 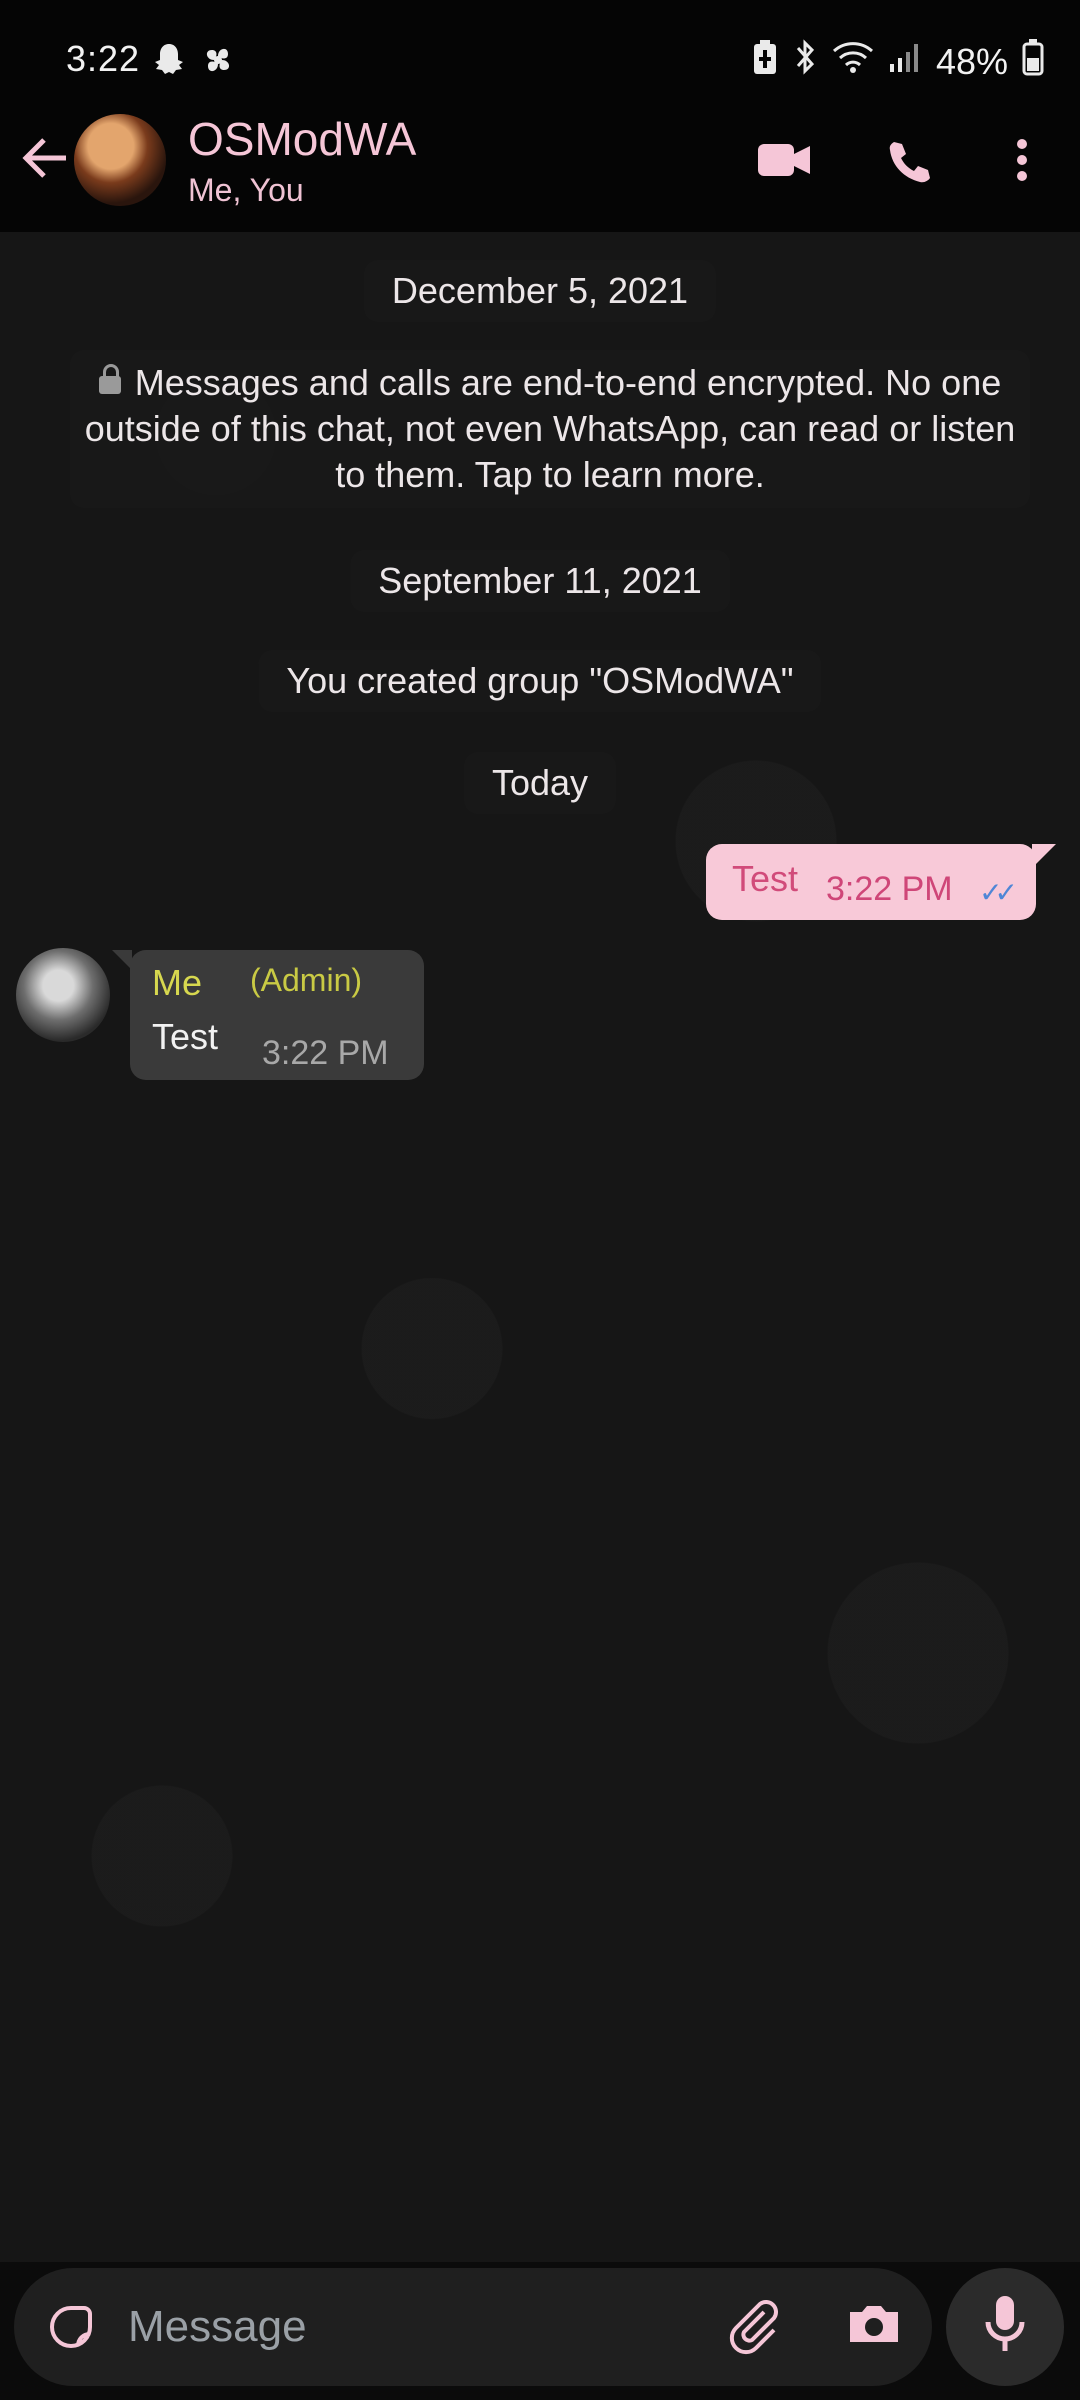 I want to click on chat-header: OSModWA Me, You, so click(x=540, y=166).